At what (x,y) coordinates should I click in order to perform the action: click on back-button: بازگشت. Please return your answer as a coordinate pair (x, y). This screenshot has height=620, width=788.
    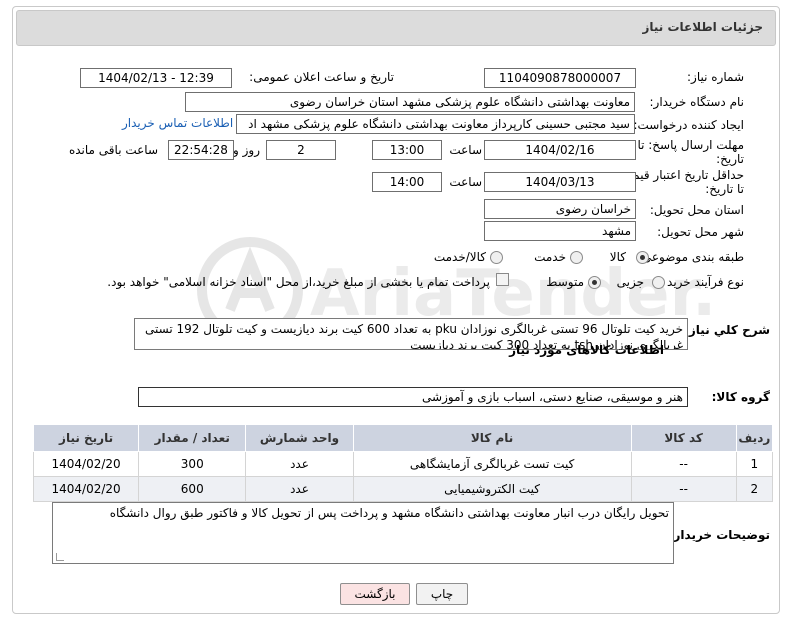
    Looking at the image, I should click on (375, 594).